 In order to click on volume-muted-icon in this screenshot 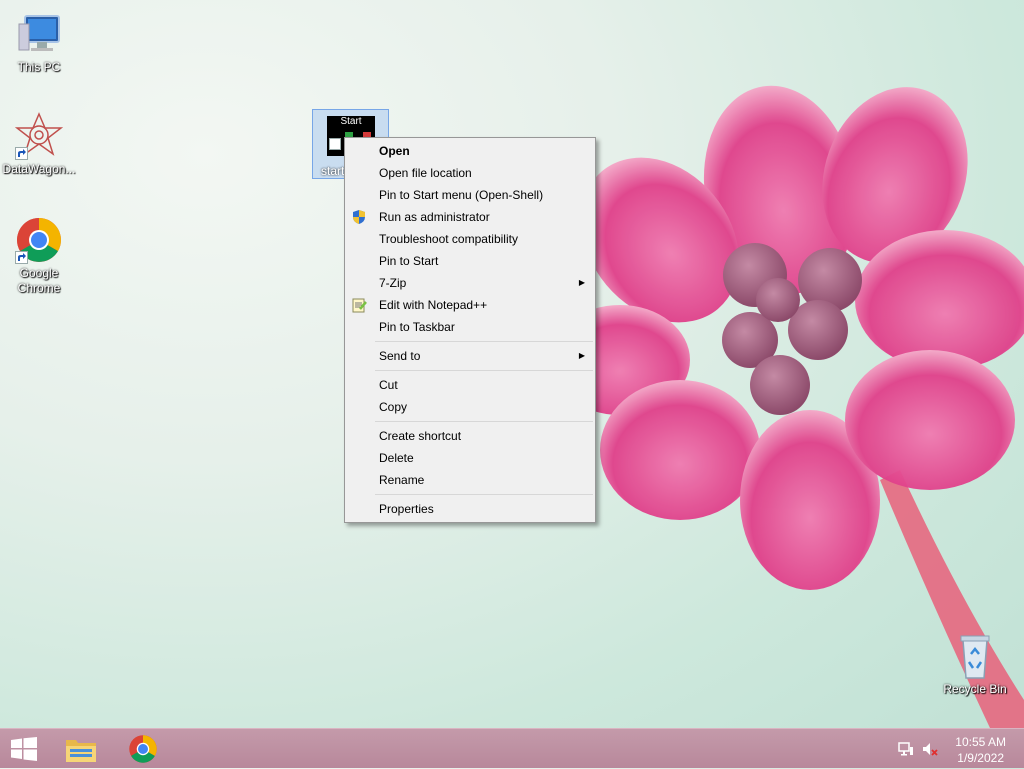, I will do `click(930, 749)`.